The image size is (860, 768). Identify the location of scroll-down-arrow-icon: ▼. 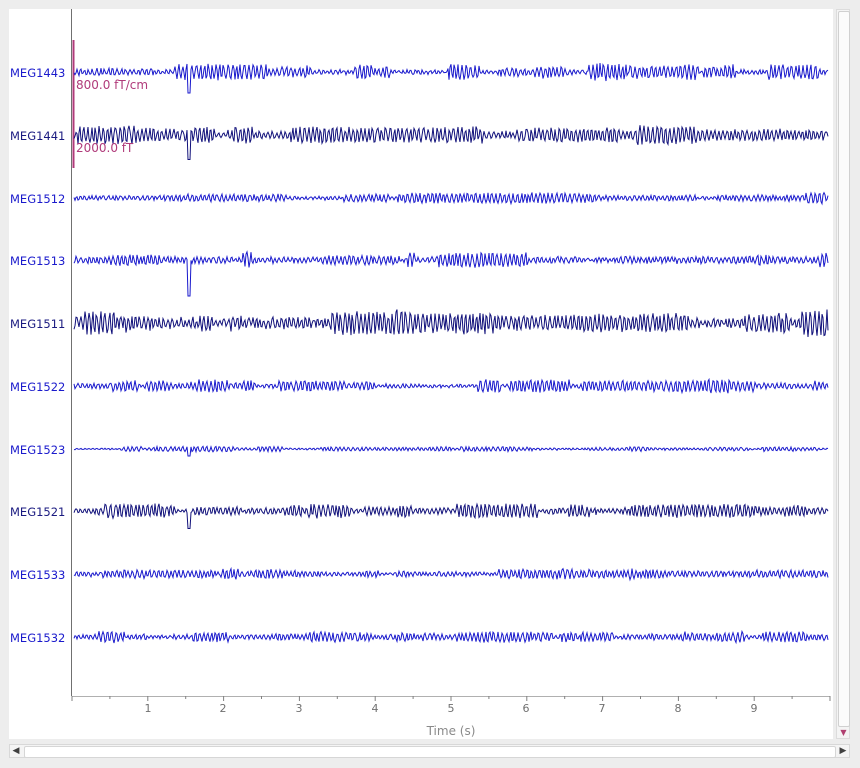
(843, 732).